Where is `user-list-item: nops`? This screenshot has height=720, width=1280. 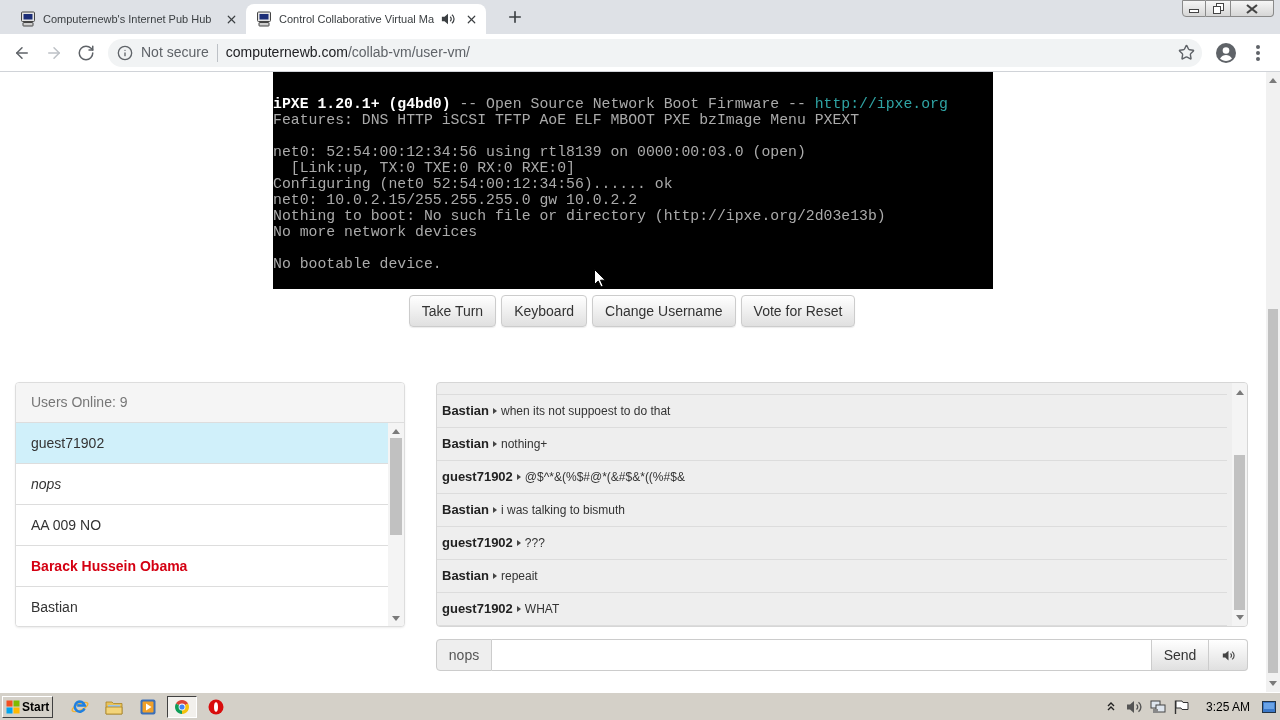
user-list-item: nops is located at coordinates (202, 484).